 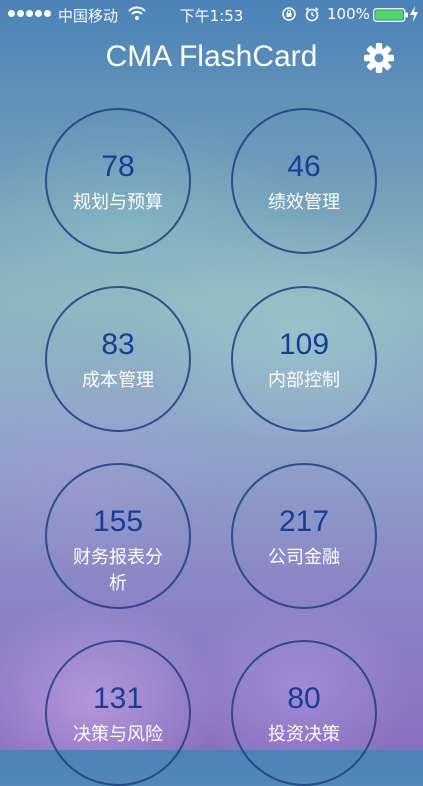 I want to click on status-bar: 中国移动 下午1:53 100%, so click(x=211, y=14).